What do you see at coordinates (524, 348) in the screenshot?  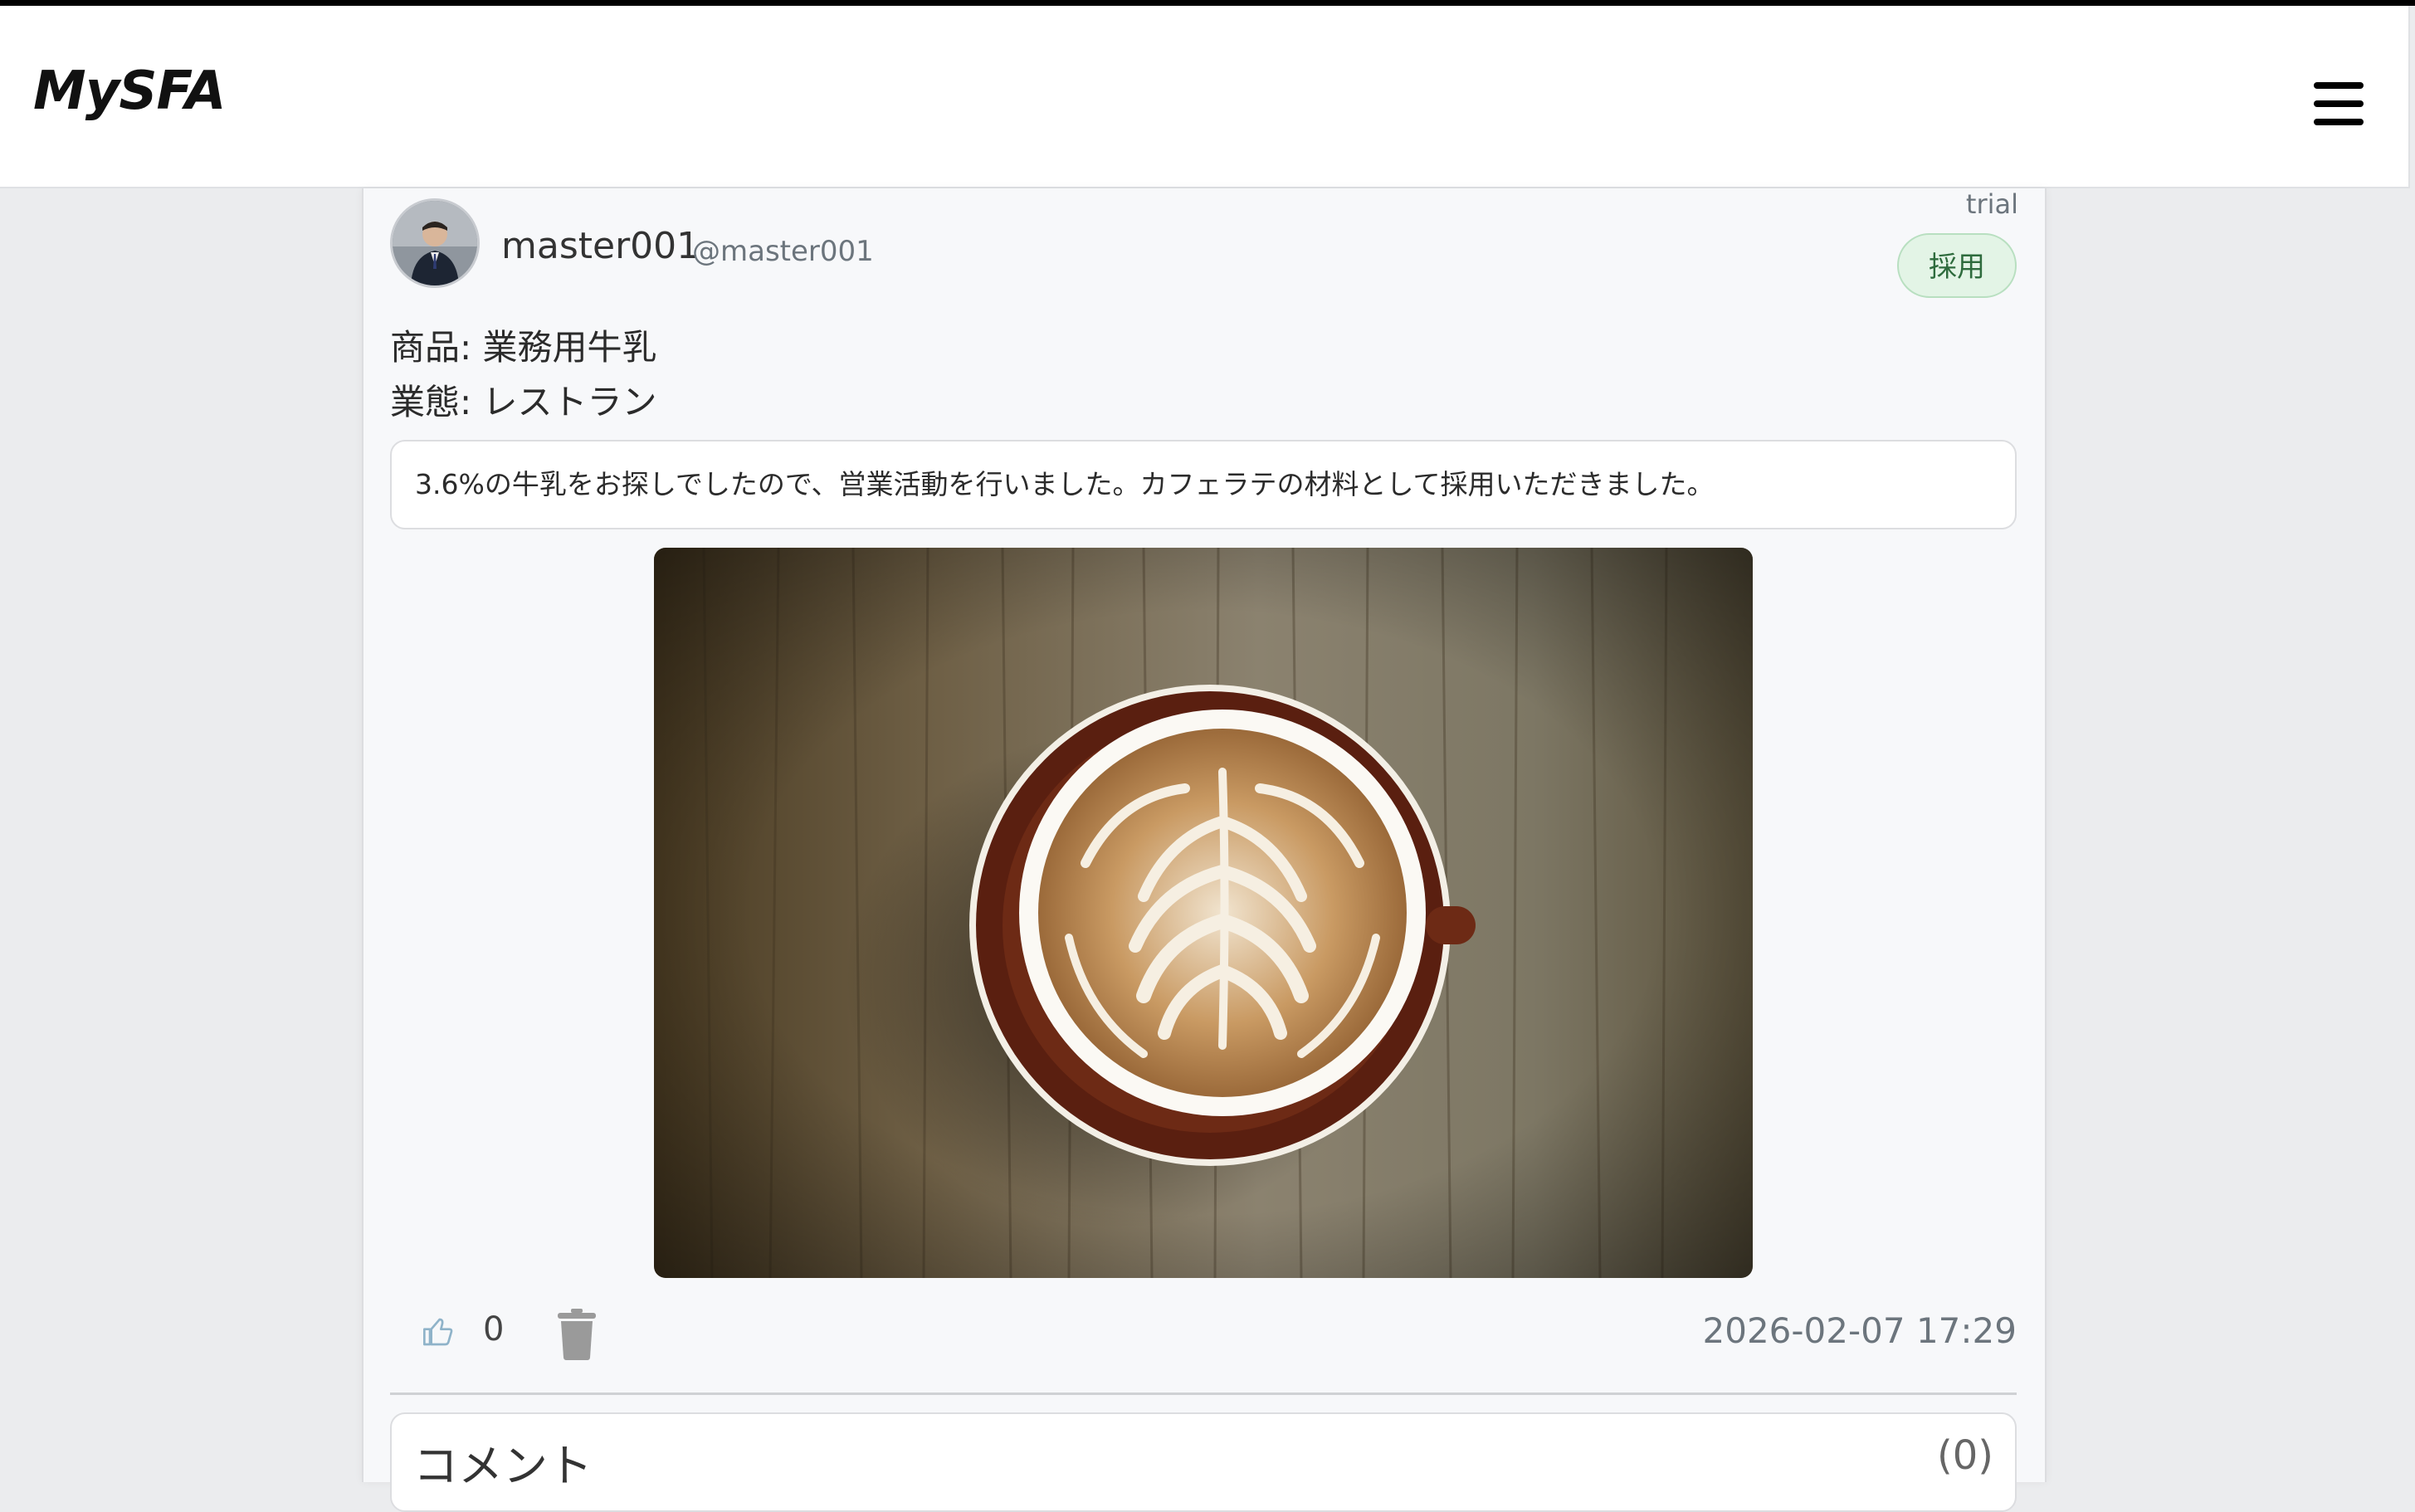 I see `product-line: 商品: 業務用牛乳` at bounding box center [524, 348].